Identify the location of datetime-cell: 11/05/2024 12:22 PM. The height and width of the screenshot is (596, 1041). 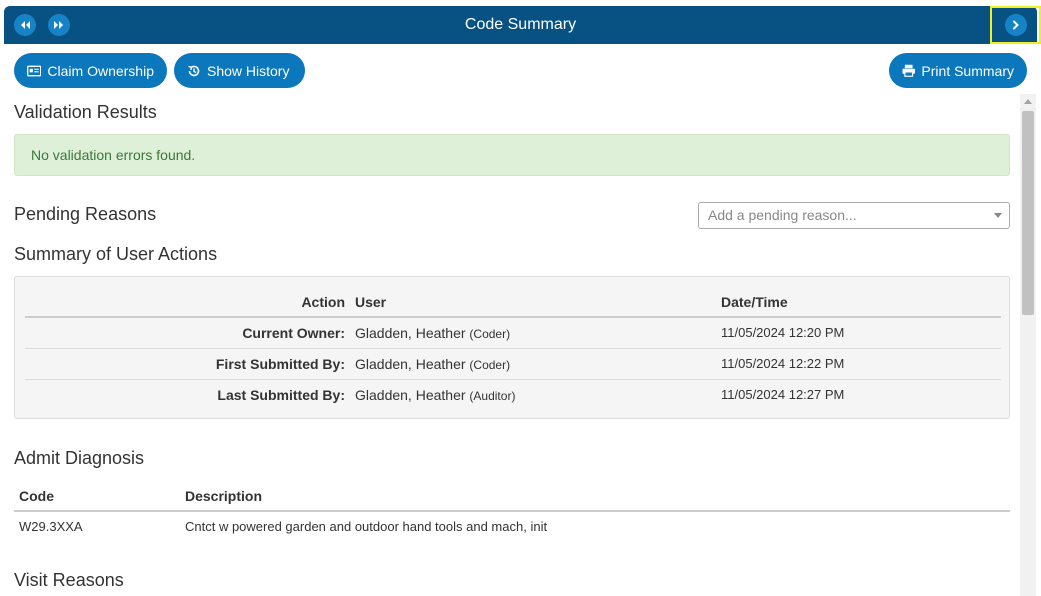
(783, 363).